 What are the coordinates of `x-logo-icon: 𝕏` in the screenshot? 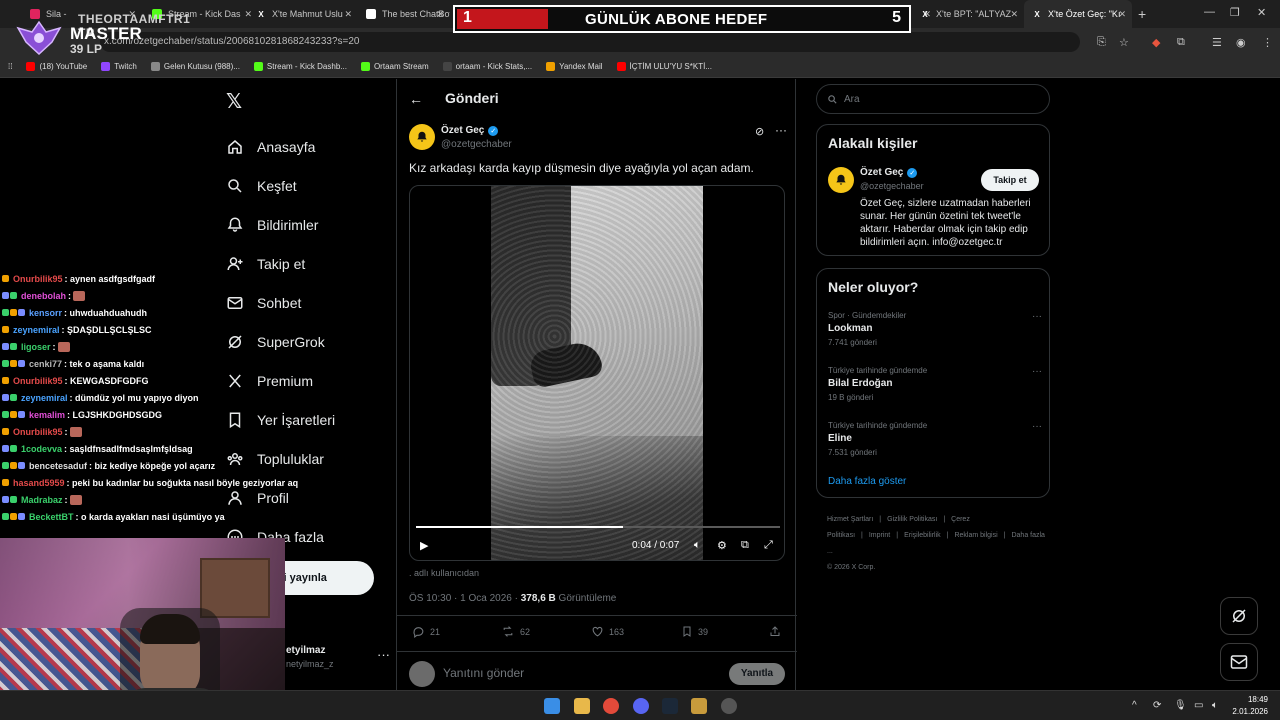 It's located at (234, 101).